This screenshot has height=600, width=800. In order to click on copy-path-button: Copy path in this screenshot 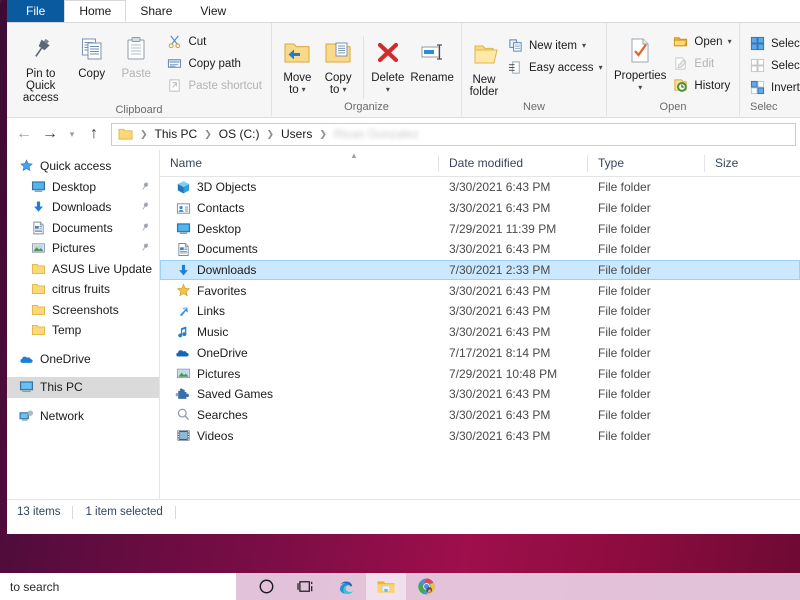, I will do `click(215, 63)`.